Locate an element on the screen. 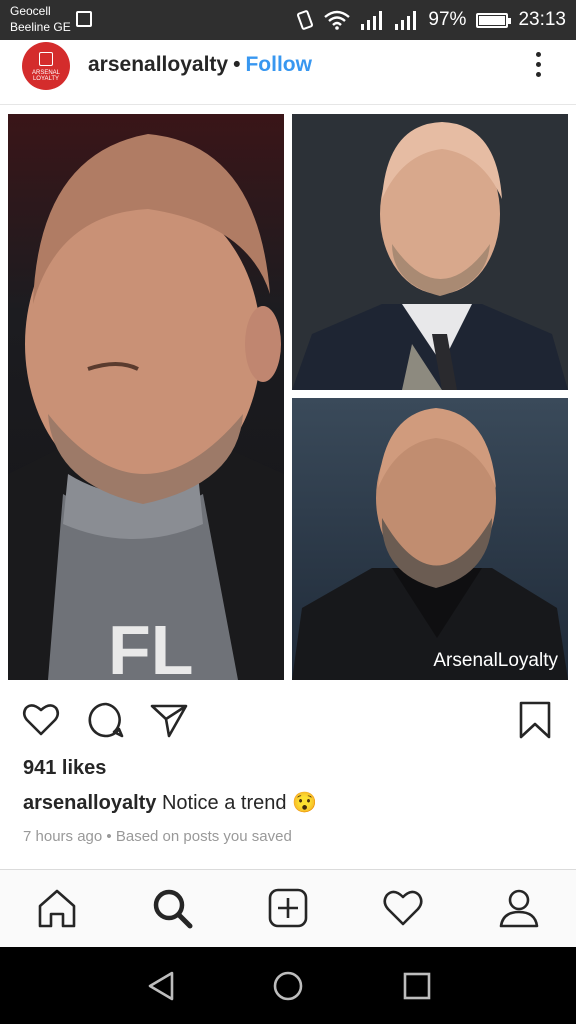 This screenshot has height=1024, width=576. home-button-icon is located at coordinates (288, 986).